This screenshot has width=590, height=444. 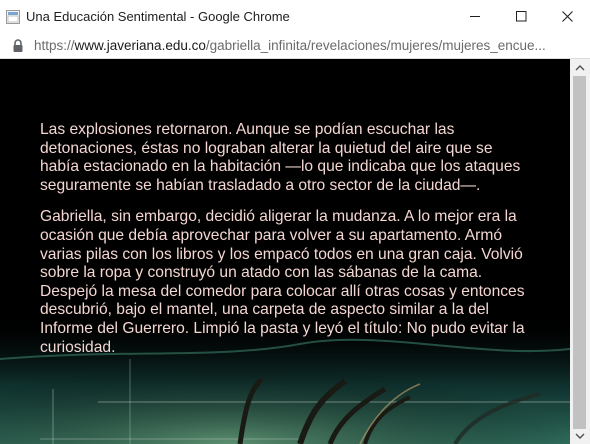 I want to click on lock-icon, so click(x=18, y=45).